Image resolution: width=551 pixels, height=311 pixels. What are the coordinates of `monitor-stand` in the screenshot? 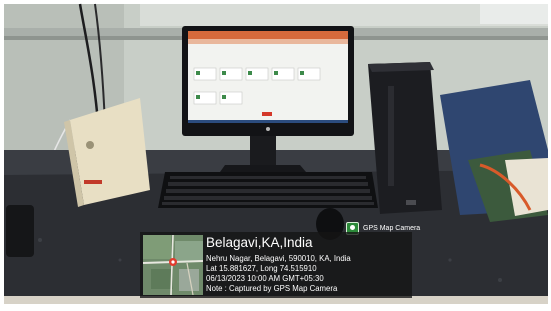 It's located at (263, 150).